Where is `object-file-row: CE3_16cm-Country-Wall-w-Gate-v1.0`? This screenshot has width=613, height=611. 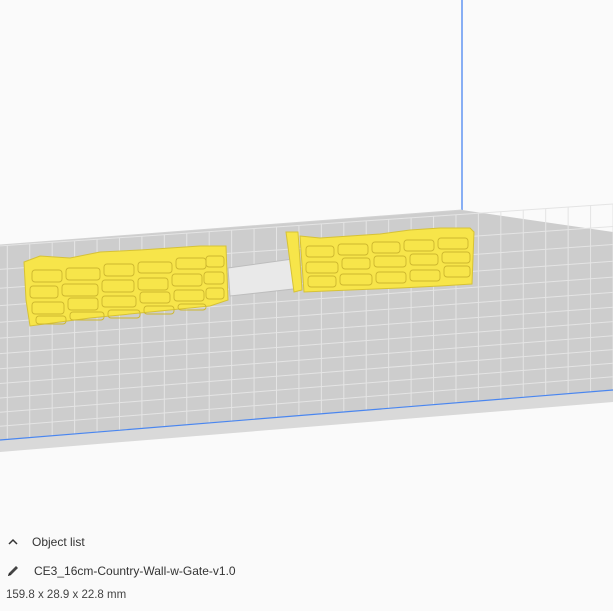 object-file-row: CE3_16cm-Country-Wall-w-Gate-v1.0 is located at coordinates (121, 571).